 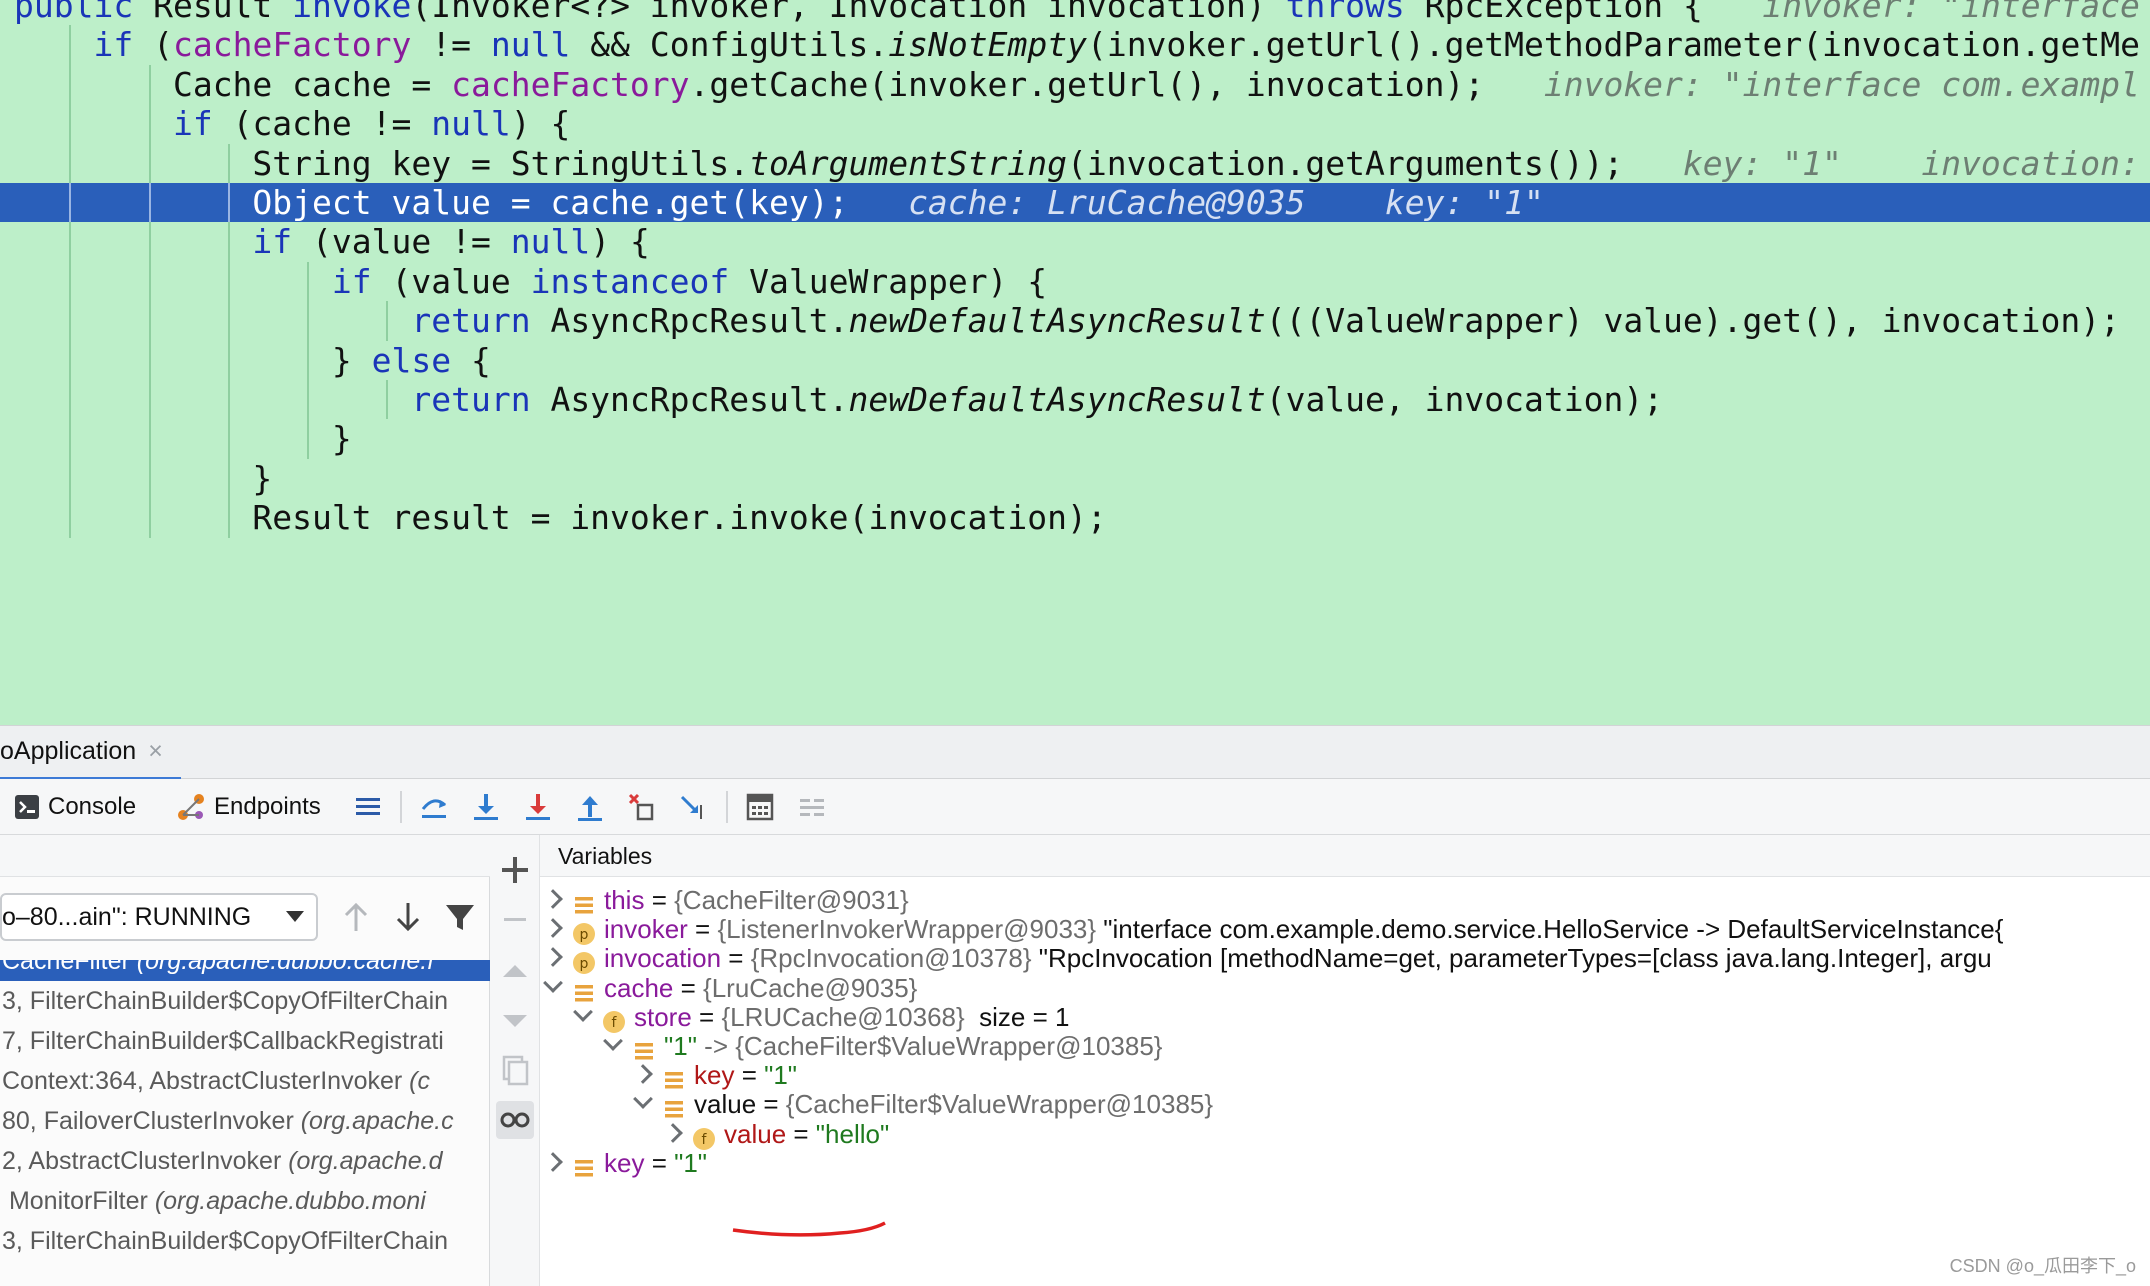 What do you see at coordinates (987, 45) in the screenshot?
I see `code-token: isNotEmpty` at bounding box center [987, 45].